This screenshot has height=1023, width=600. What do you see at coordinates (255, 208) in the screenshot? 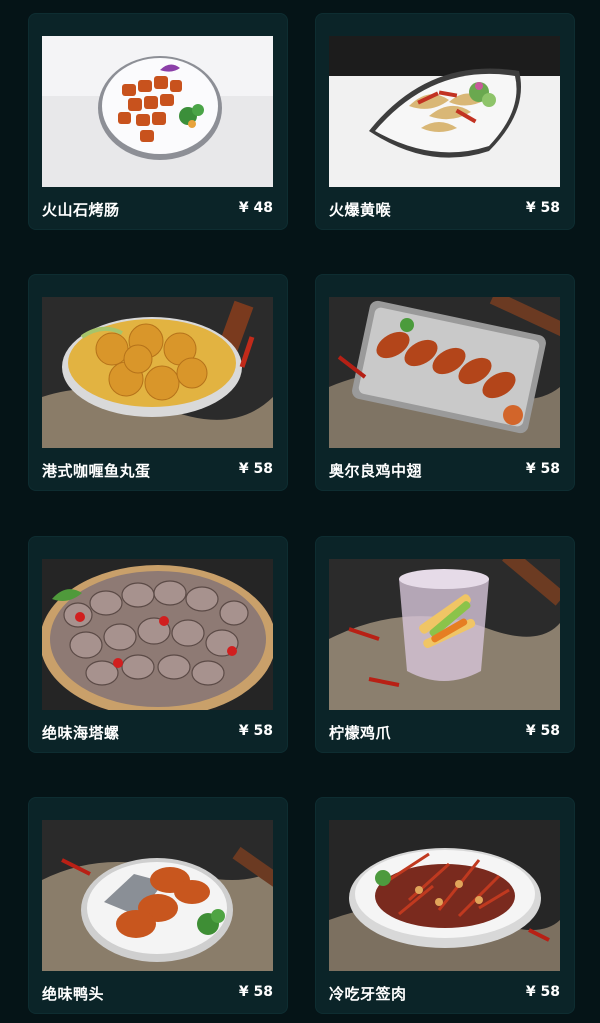
I see `dish-price: ¥ 48` at bounding box center [255, 208].